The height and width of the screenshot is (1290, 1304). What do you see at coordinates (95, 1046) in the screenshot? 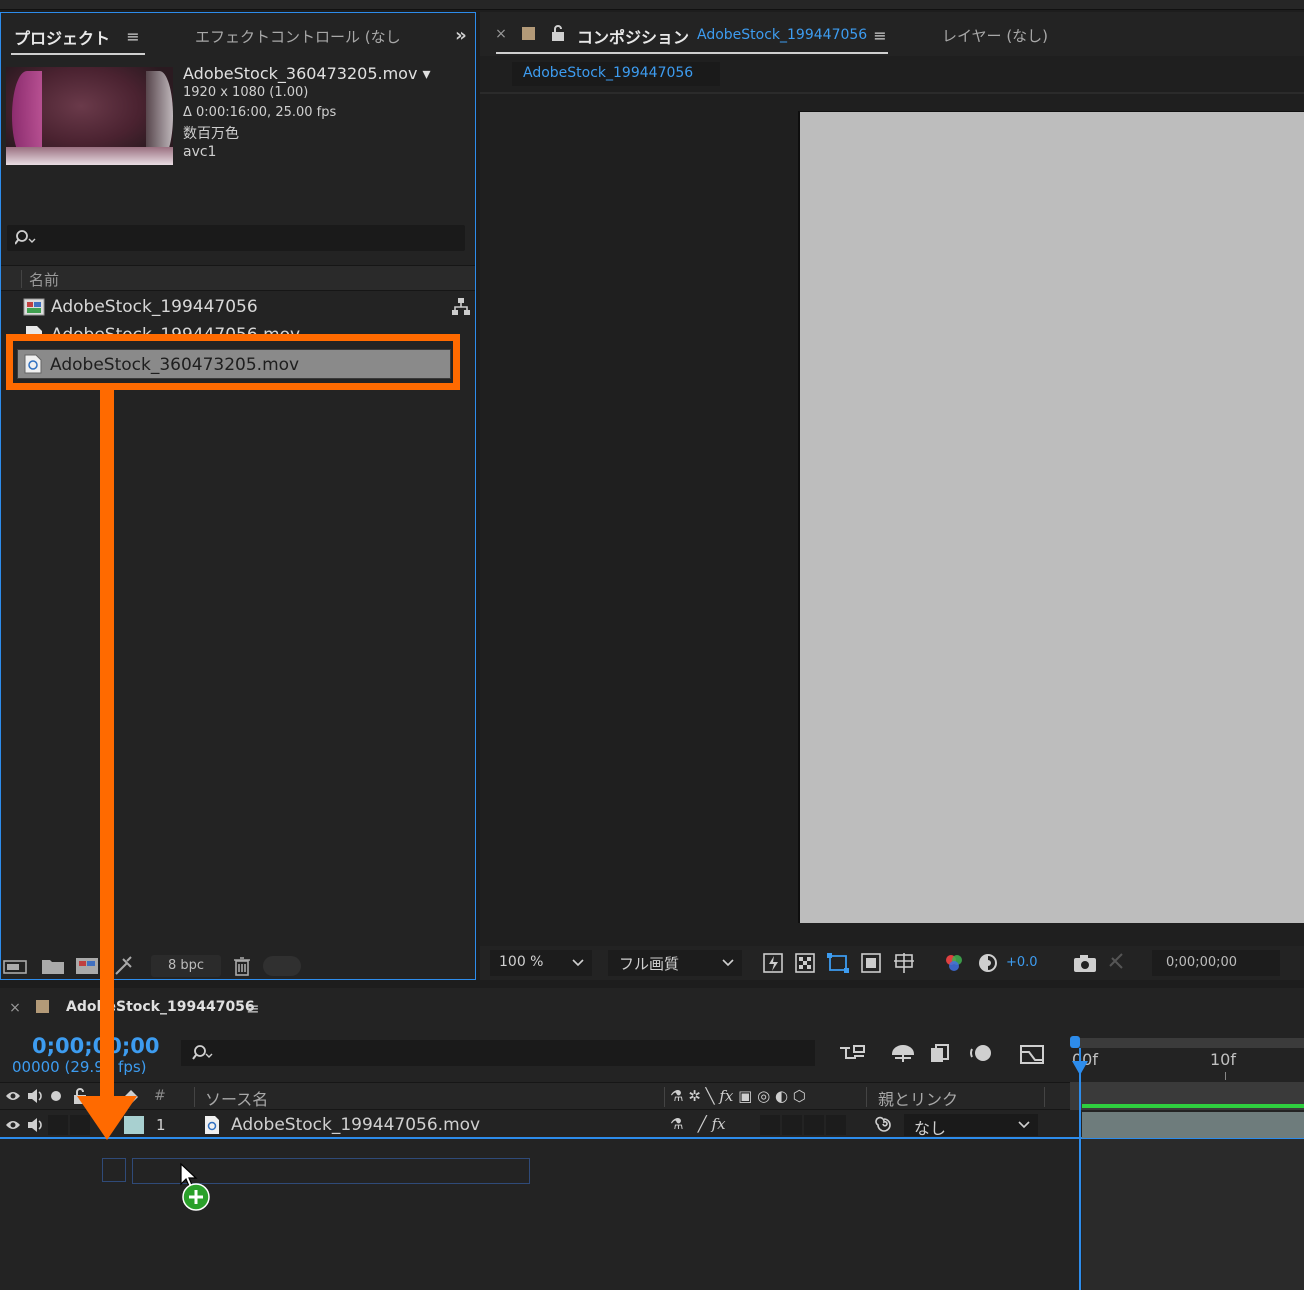
I see `timeline-timecode: 0;00;00;00` at bounding box center [95, 1046].